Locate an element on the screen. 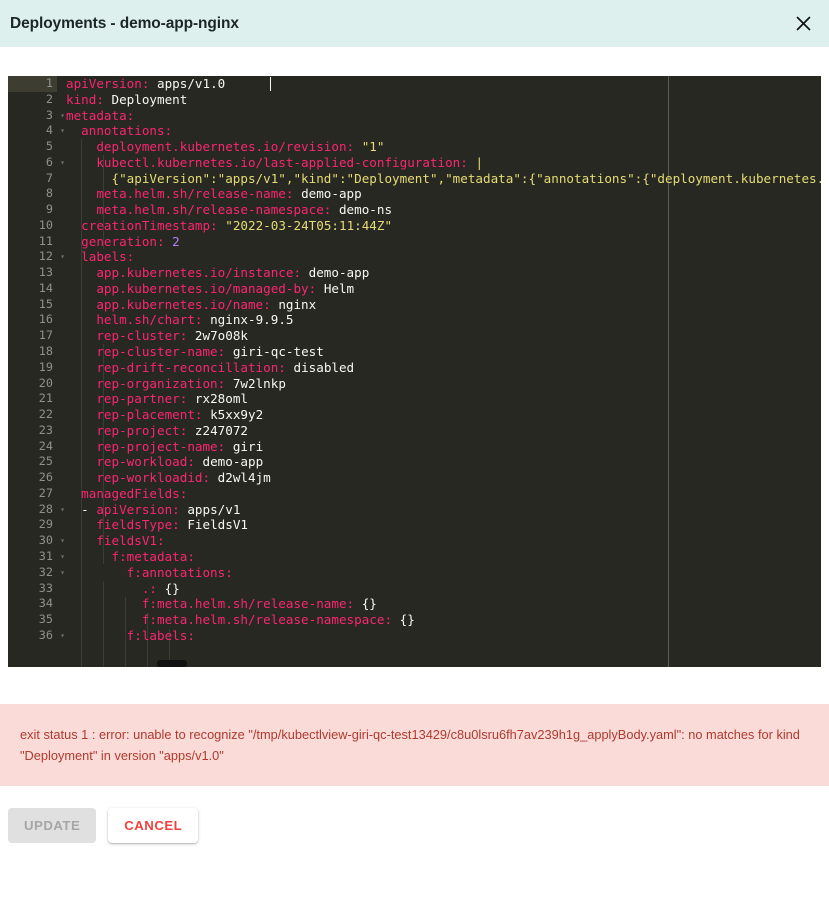  code-line-5: deployment.kubernetes.io/revision: "1" is located at coordinates (439, 147).